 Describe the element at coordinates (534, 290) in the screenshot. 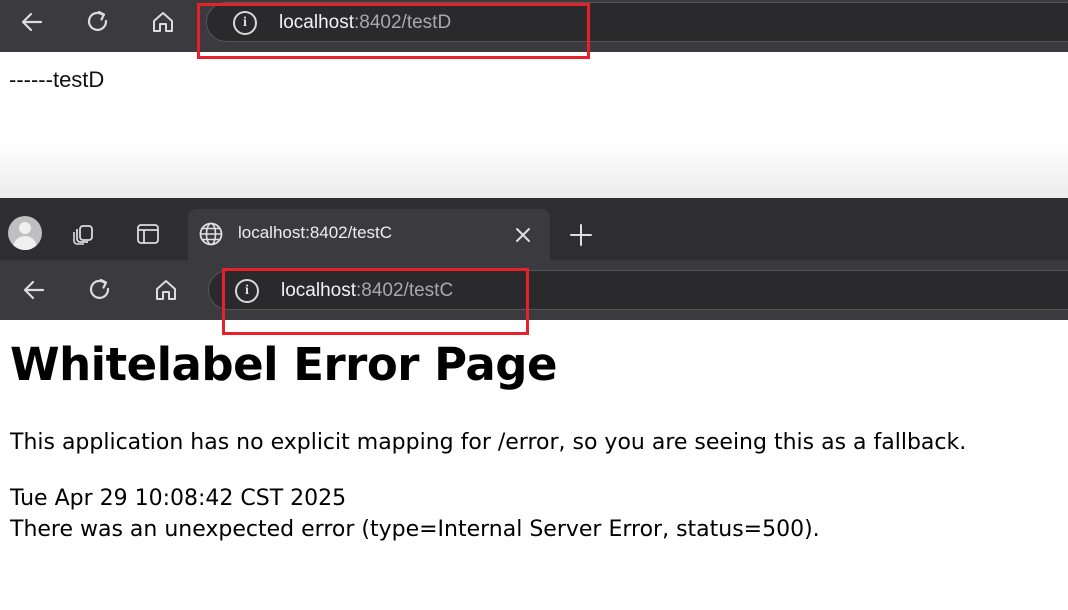

I see `bottom-toolbar: i localhost:8402/testC` at that location.